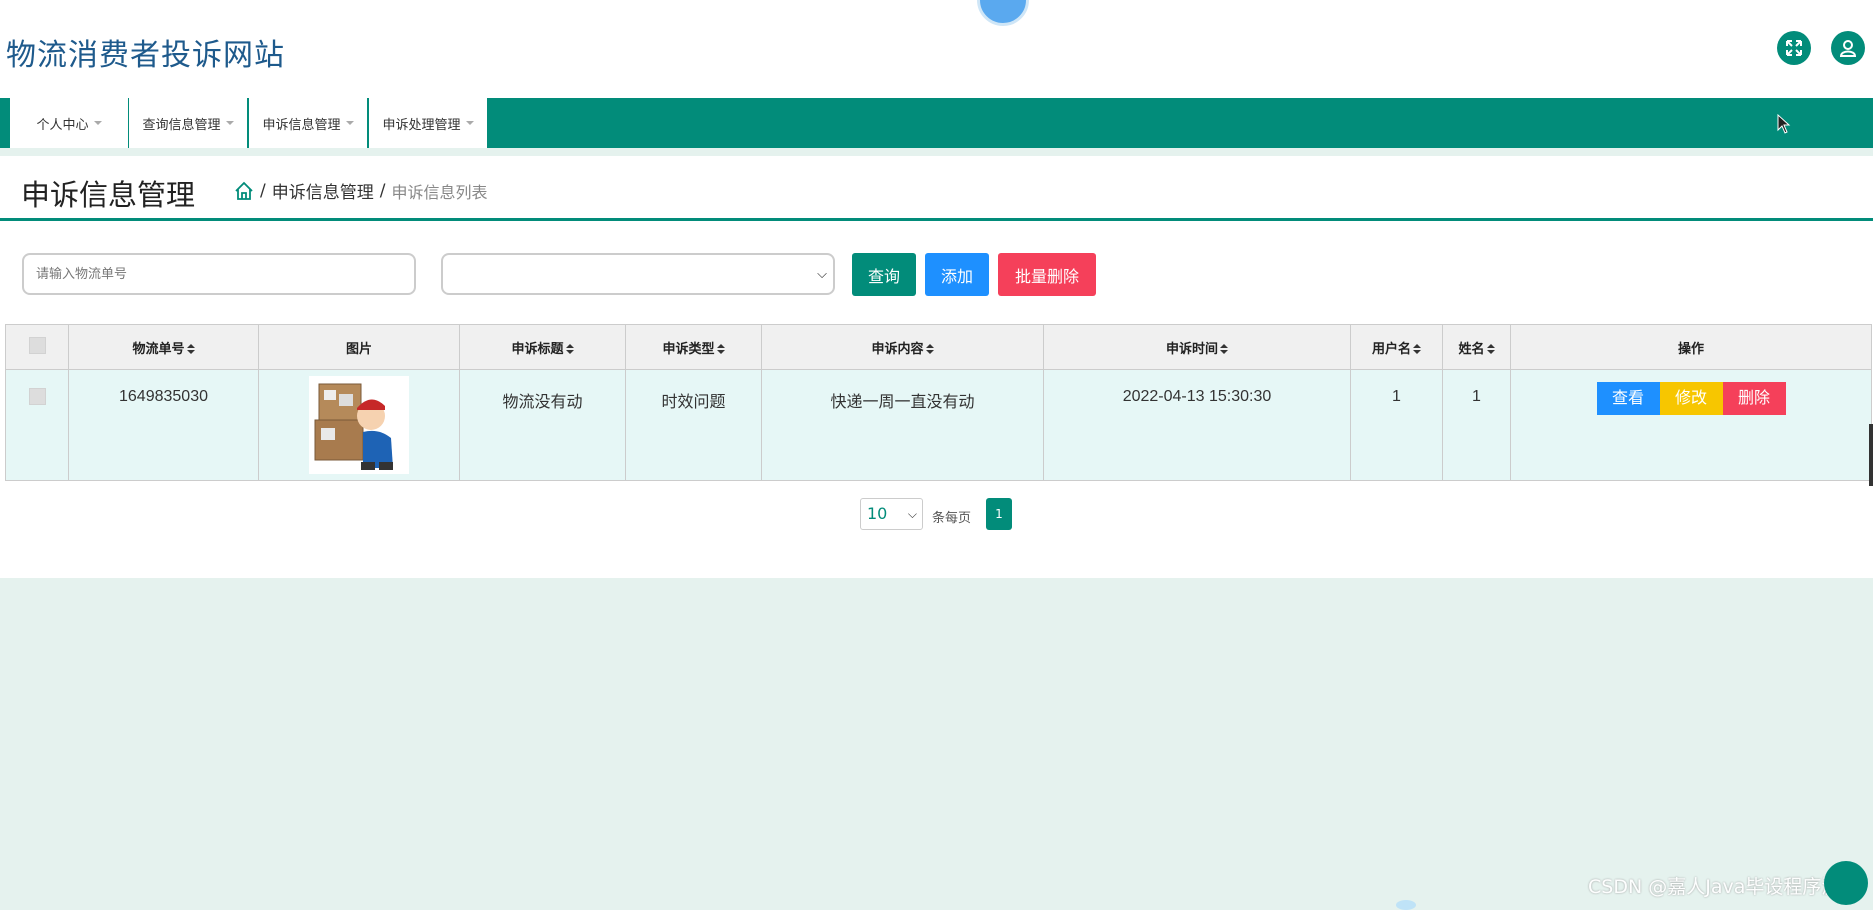 The width and height of the screenshot is (1873, 910). Describe the element at coordinates (1691, 398) in the screenshot. I see `edit-button: 修改` at that location.